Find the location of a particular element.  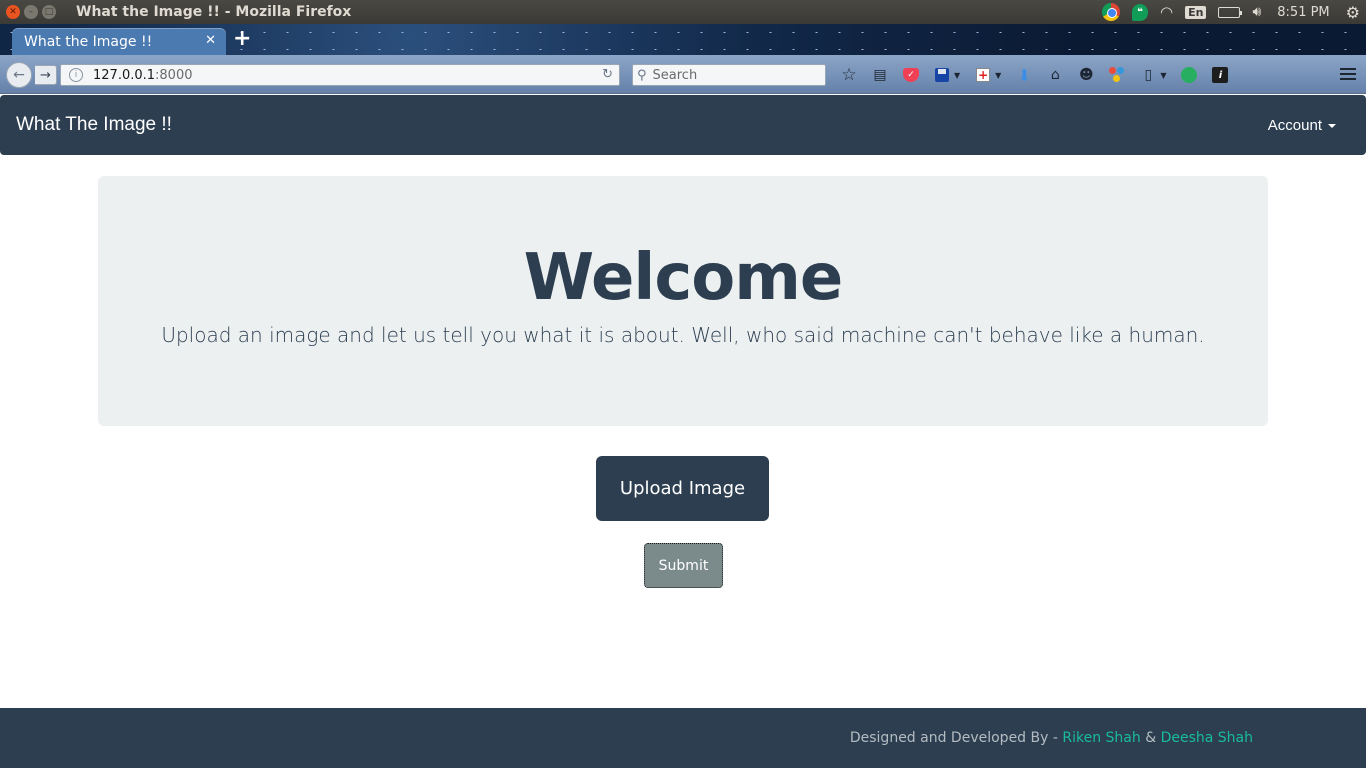

search-placeholder: Search is located at coordinates (675, 75).